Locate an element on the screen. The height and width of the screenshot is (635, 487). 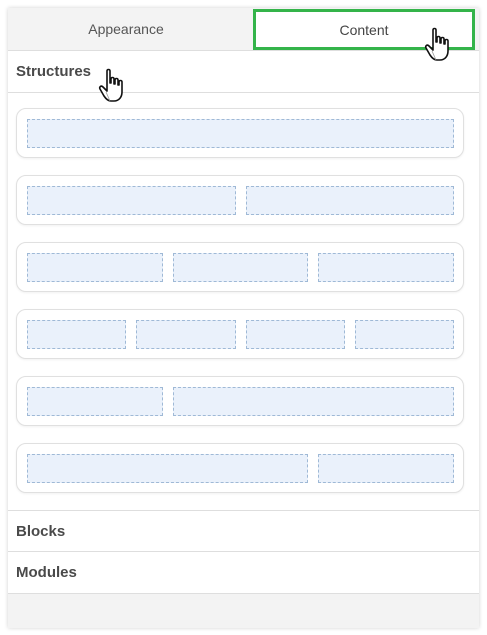
blocks-section-header: Blocks is located at coordinates (243, 531).